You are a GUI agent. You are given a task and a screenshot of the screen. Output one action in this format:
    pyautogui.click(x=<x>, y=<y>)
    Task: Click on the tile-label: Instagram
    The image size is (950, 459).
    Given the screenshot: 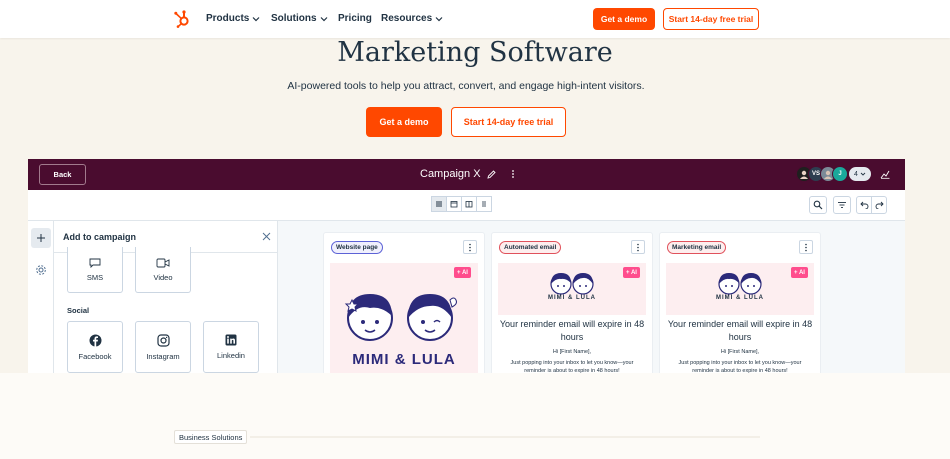 What is the action you would take?
    pyautogui.click(x=163, y=356)
    